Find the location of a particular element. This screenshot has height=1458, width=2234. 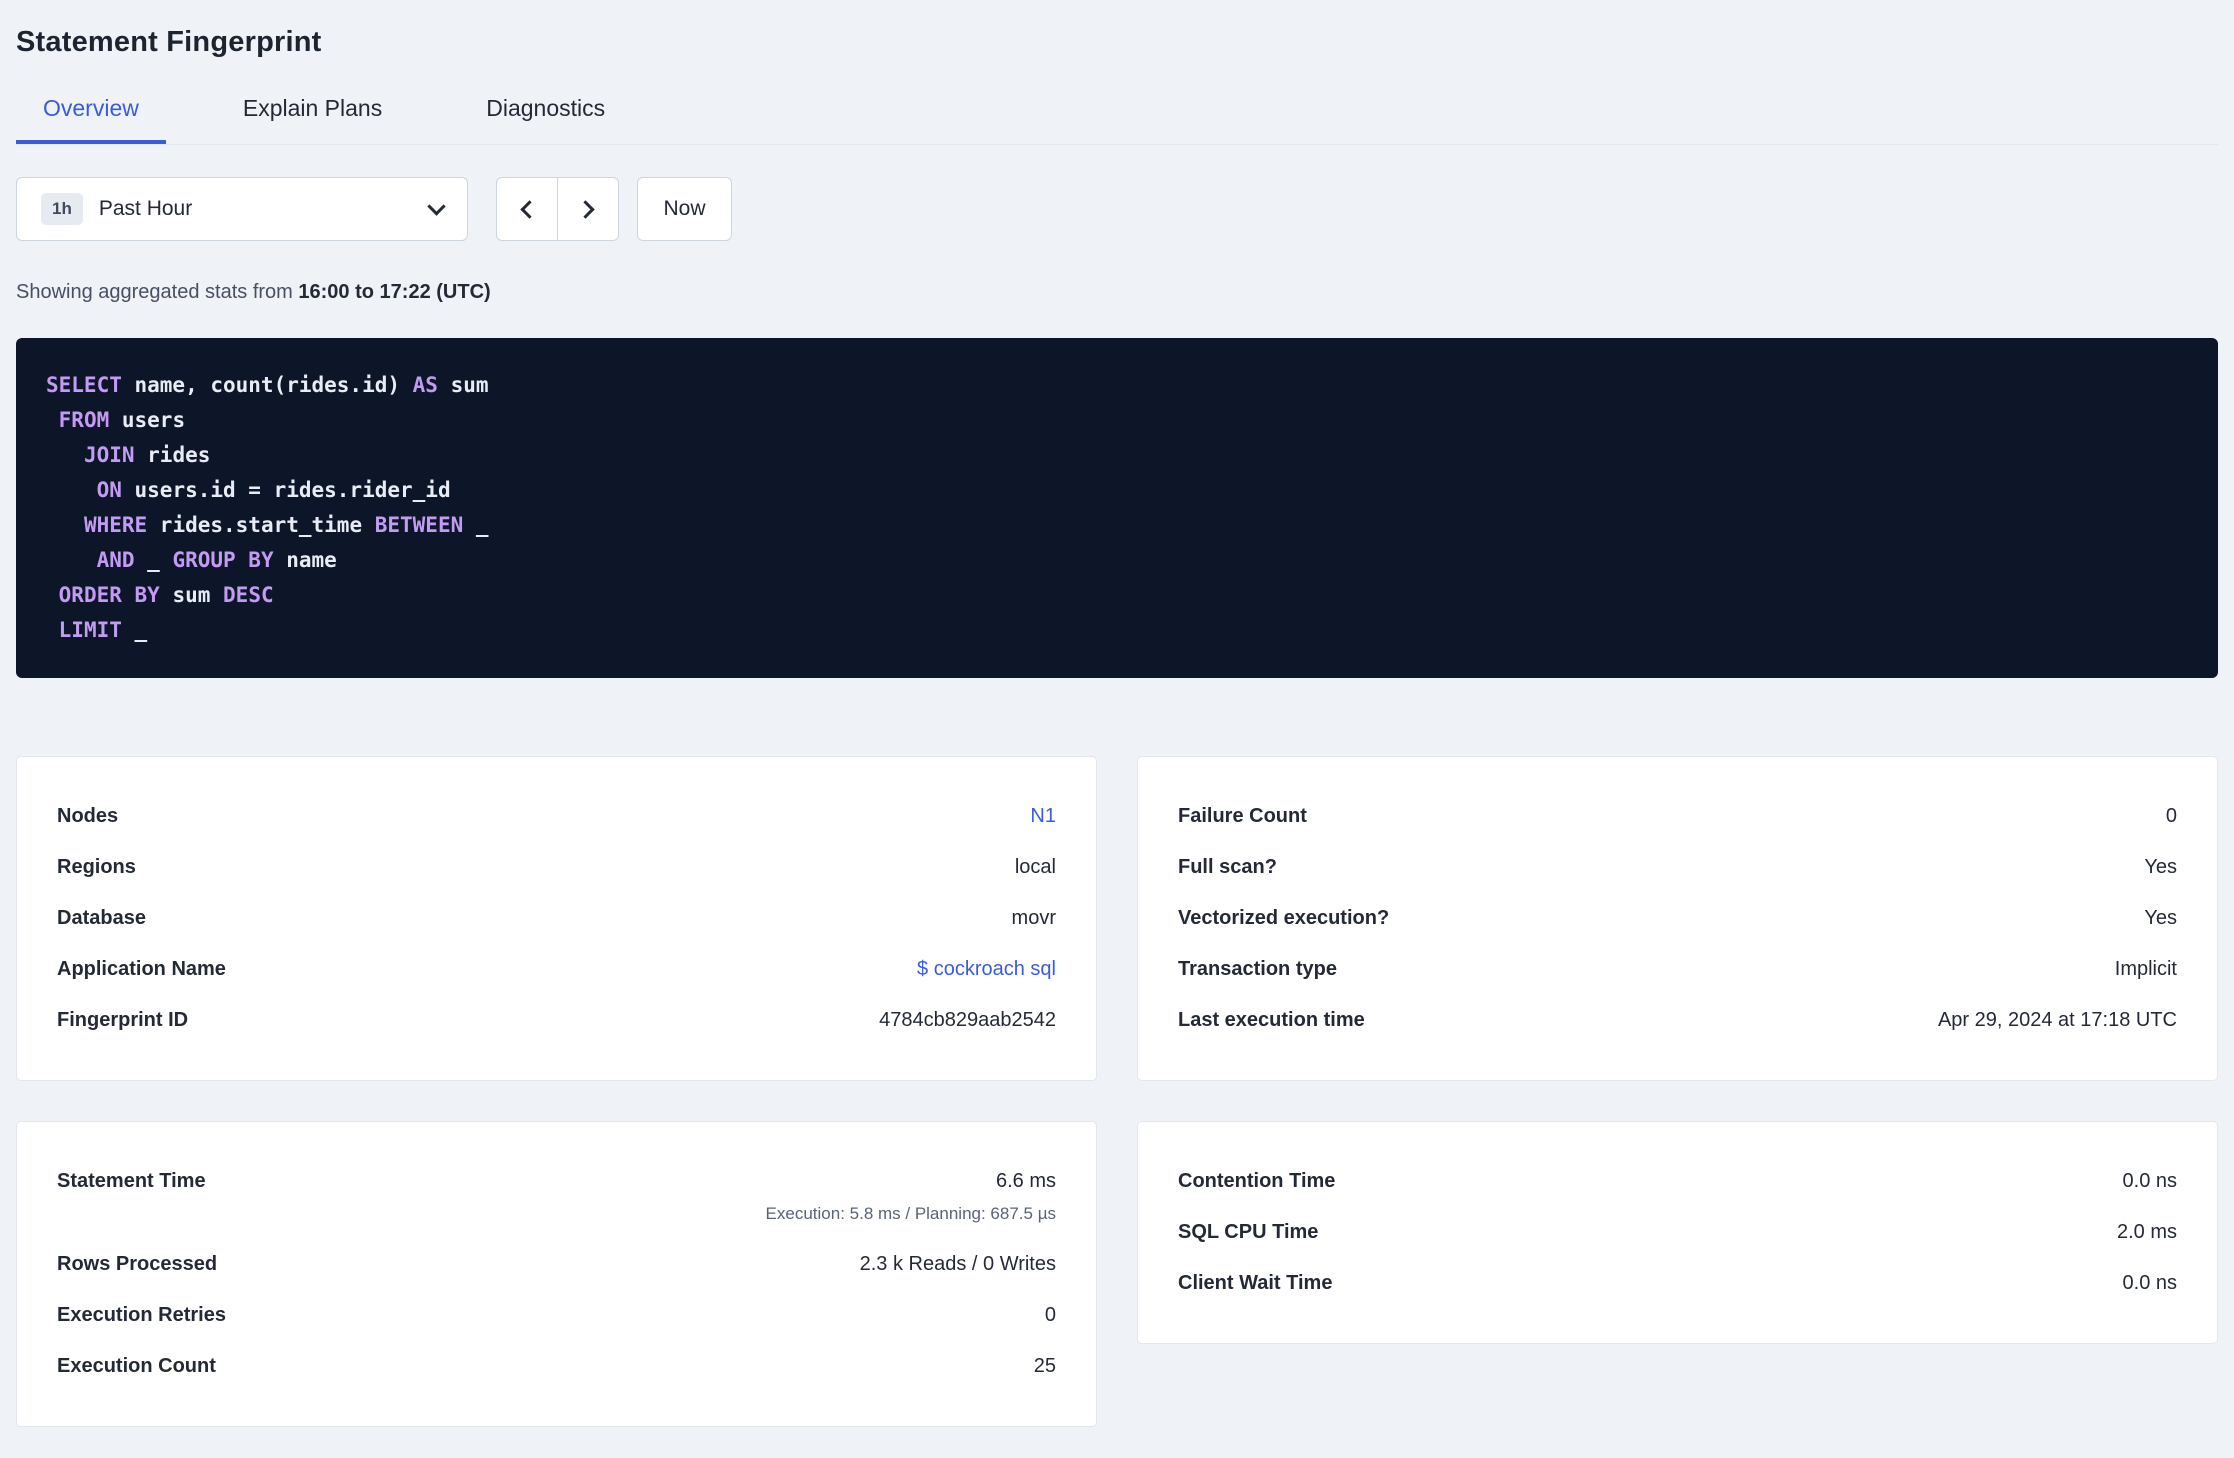

stat-value-wrap: movr is located at coordinates (1034, 918).